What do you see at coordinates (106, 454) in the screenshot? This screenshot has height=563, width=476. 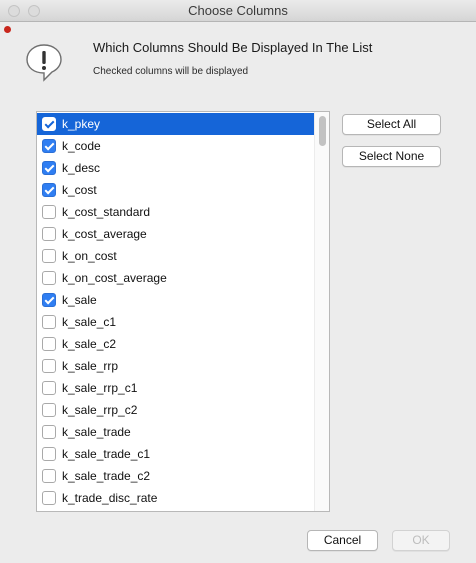 I see `column-label: k_sale_trade_c1` at bounding box center [106, 454].